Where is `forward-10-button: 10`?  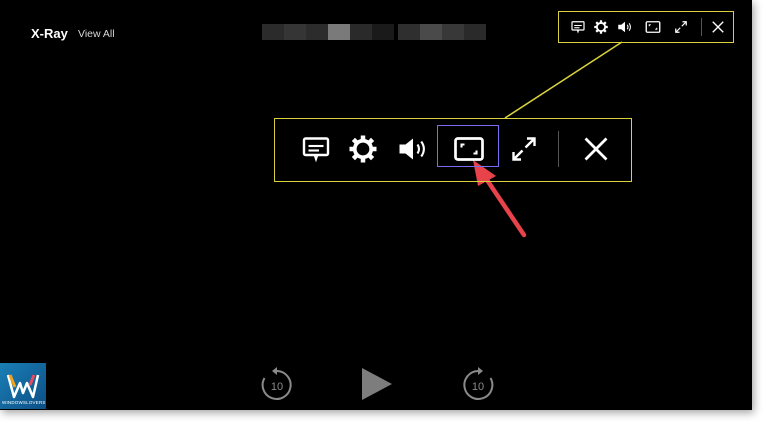
forward-10-button: 10 is located at coordinates (478, 385).